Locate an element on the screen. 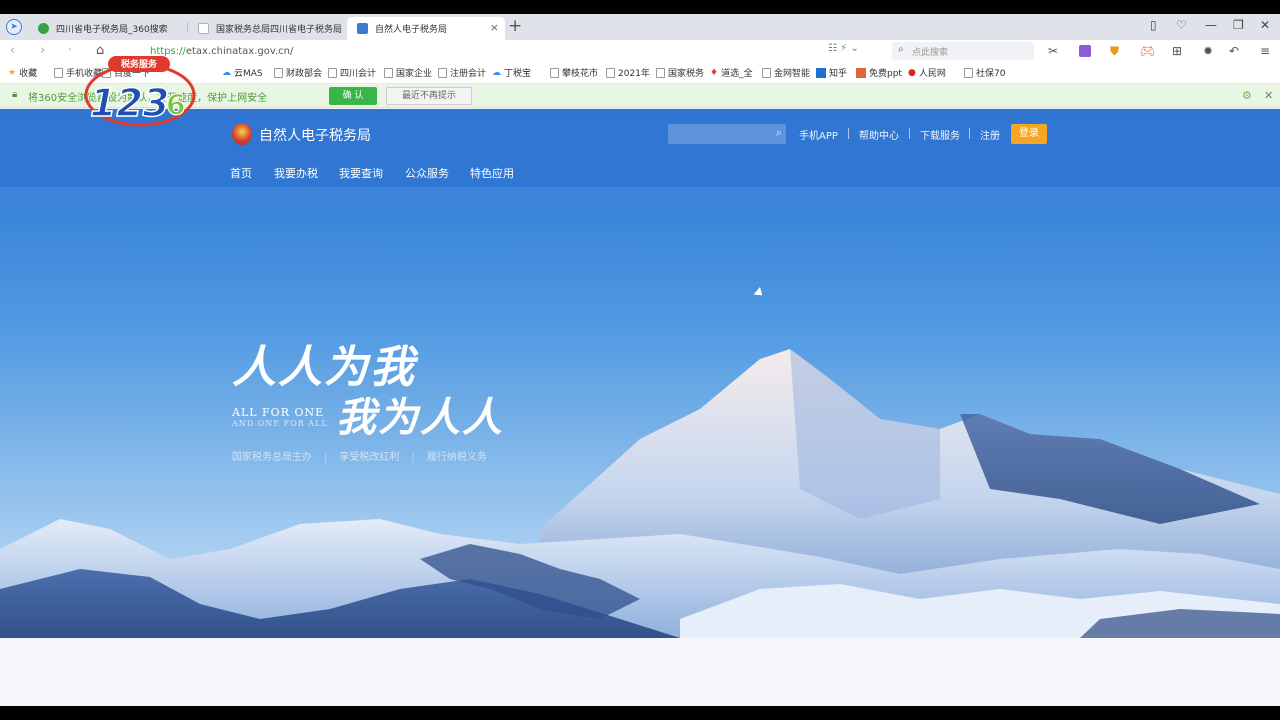  tab-label: 四川省电子税务局_360搜索 is located at coordinates (112, 30).